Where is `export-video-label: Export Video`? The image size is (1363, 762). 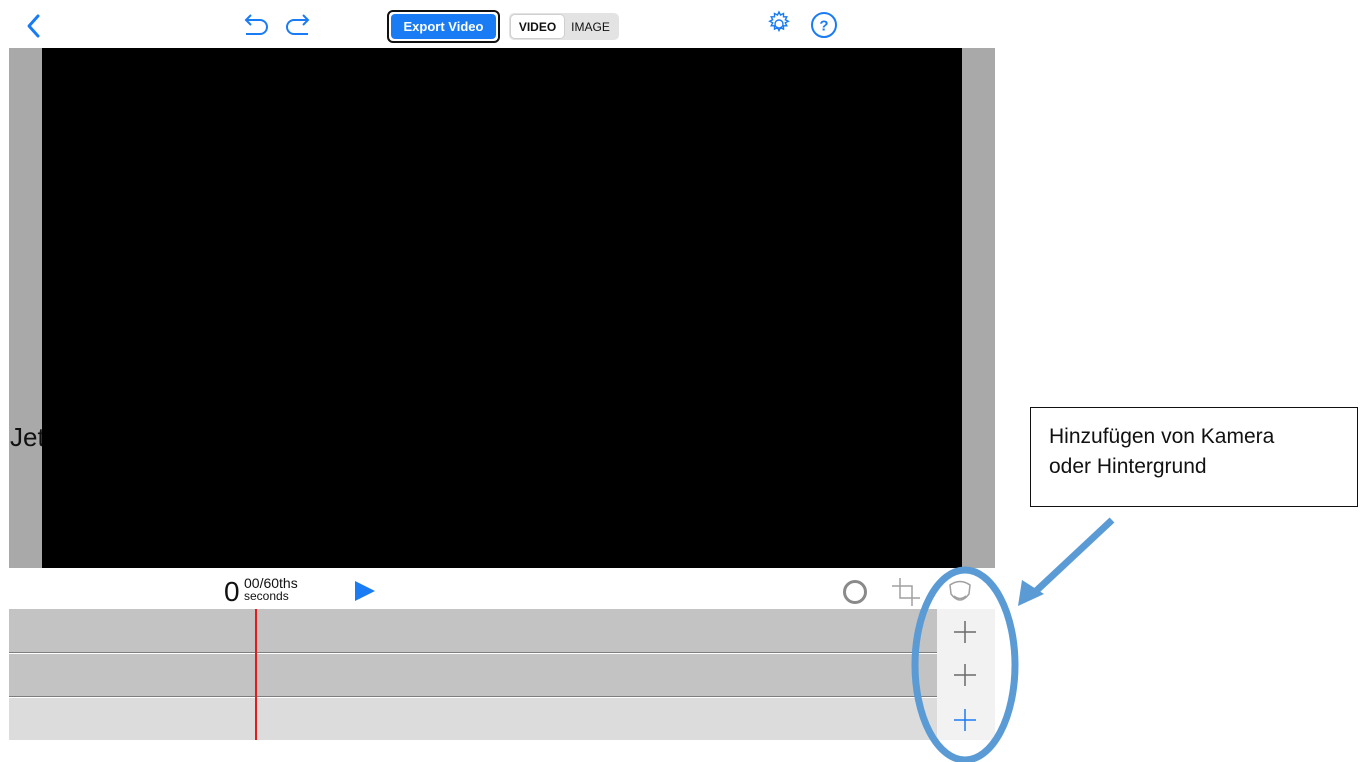 export-video-label: Export Video is located at coordinates (443, 26).